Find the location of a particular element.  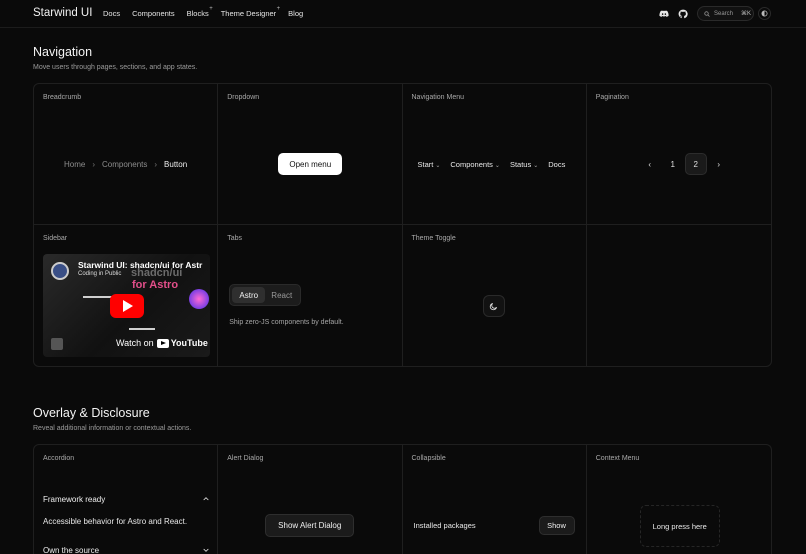

card-label: Breadcrumb is located at coordinates (62, 97).